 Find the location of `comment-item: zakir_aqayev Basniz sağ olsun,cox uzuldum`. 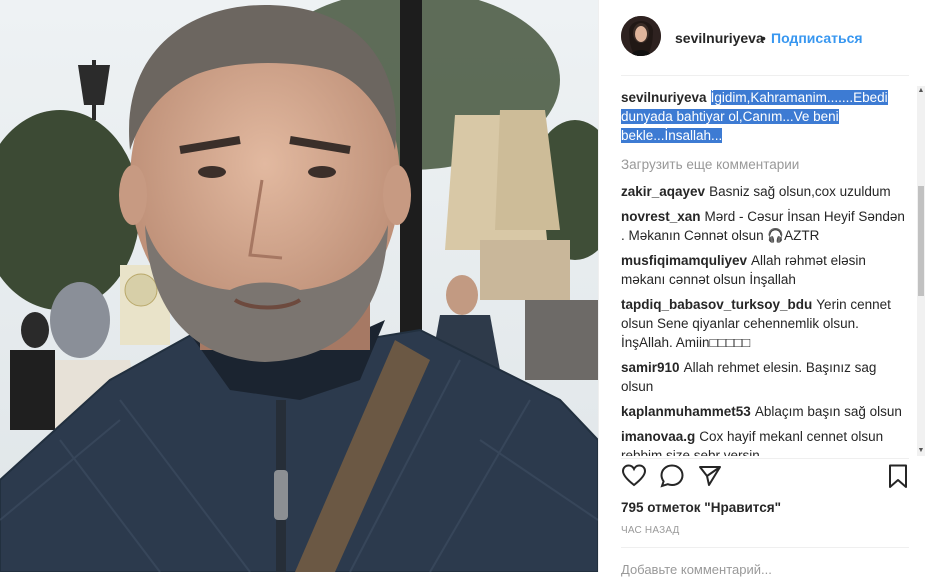

comment-item: zakir_aqayev Basniz sağ olsun,cox uzuldum is located at coordinates (766, 191).